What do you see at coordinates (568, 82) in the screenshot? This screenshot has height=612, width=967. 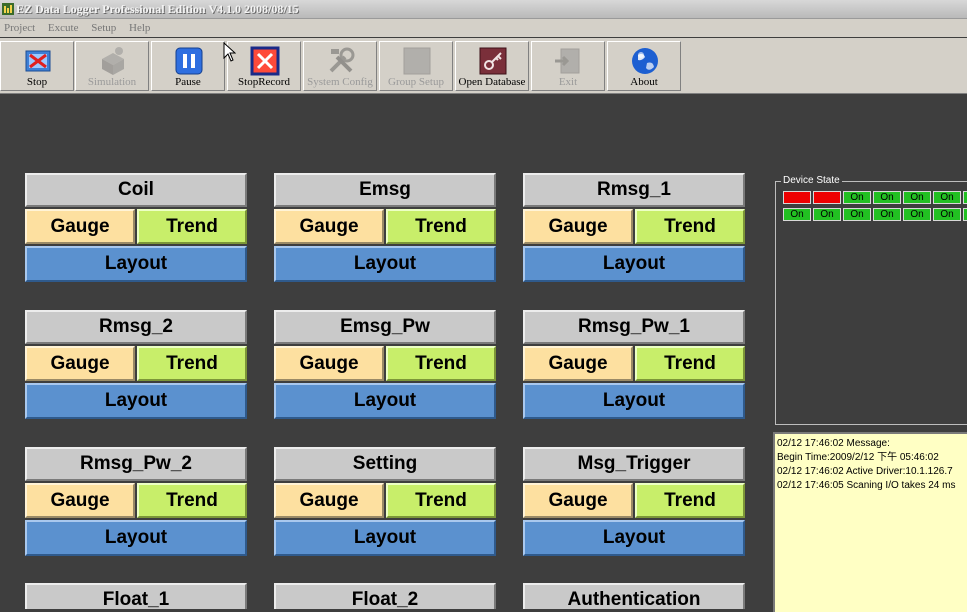 I see `exit-label: Exit` at bounding box center [568, 82].